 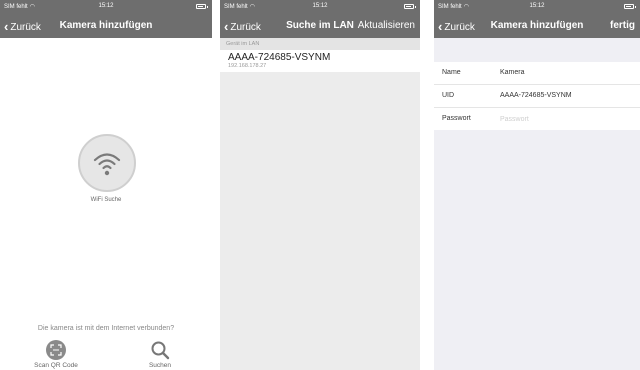 I want to click on wifi-search-label: WiFi Suche, so click(x=106, y=200).